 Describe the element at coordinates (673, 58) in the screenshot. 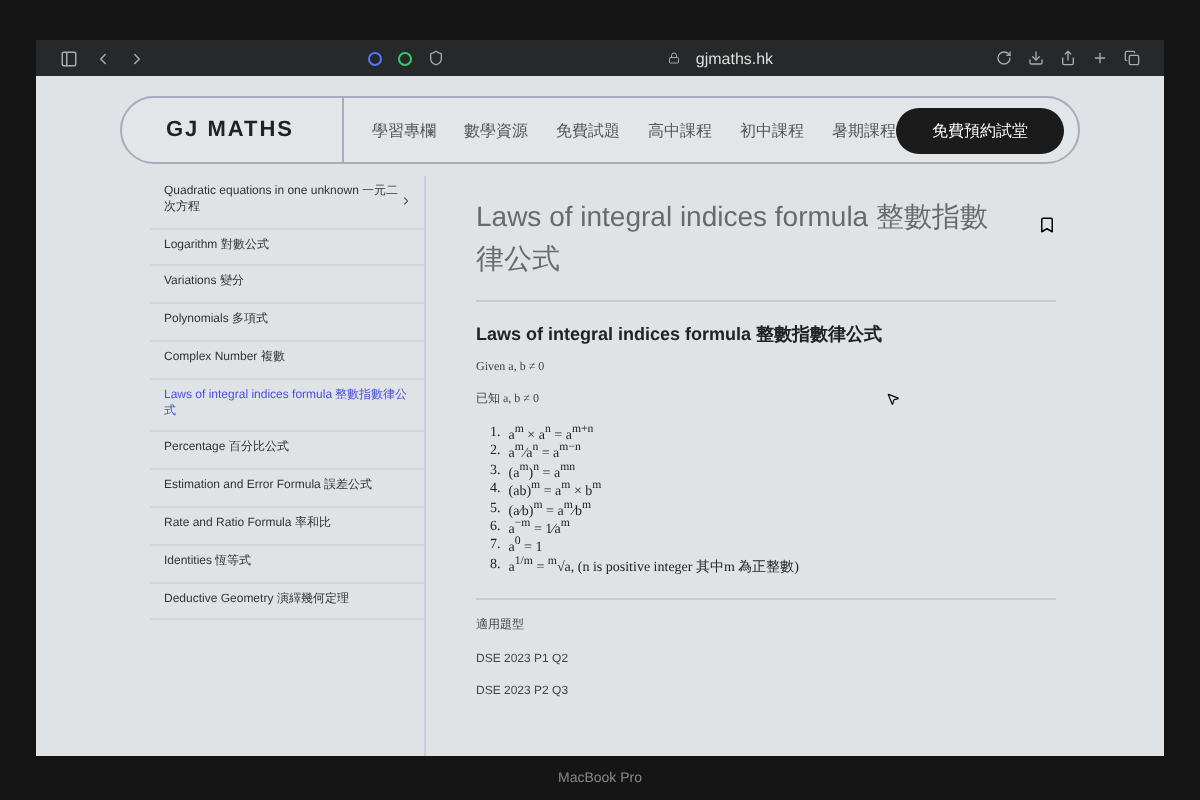

I see `lock-icon` at that location.